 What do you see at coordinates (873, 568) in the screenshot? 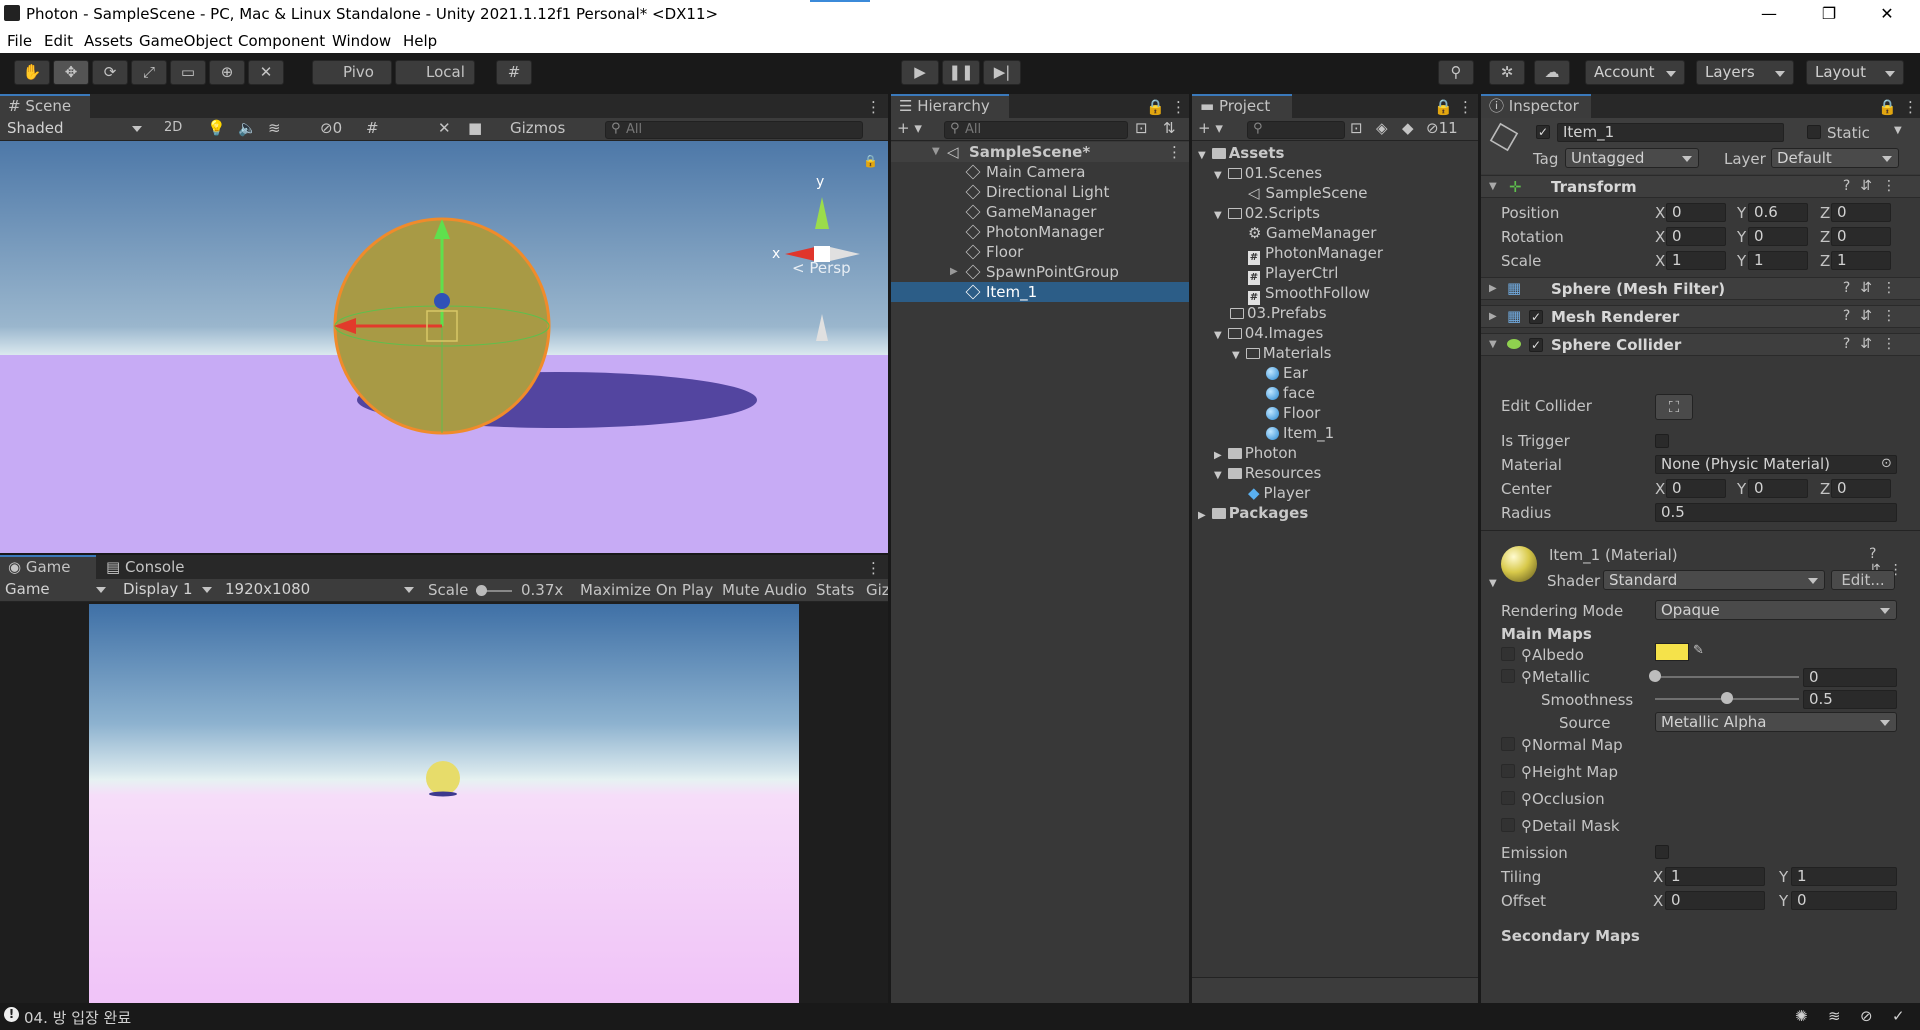
I see `game-menu-icon: ⋮` at bounding box center [873, 568].